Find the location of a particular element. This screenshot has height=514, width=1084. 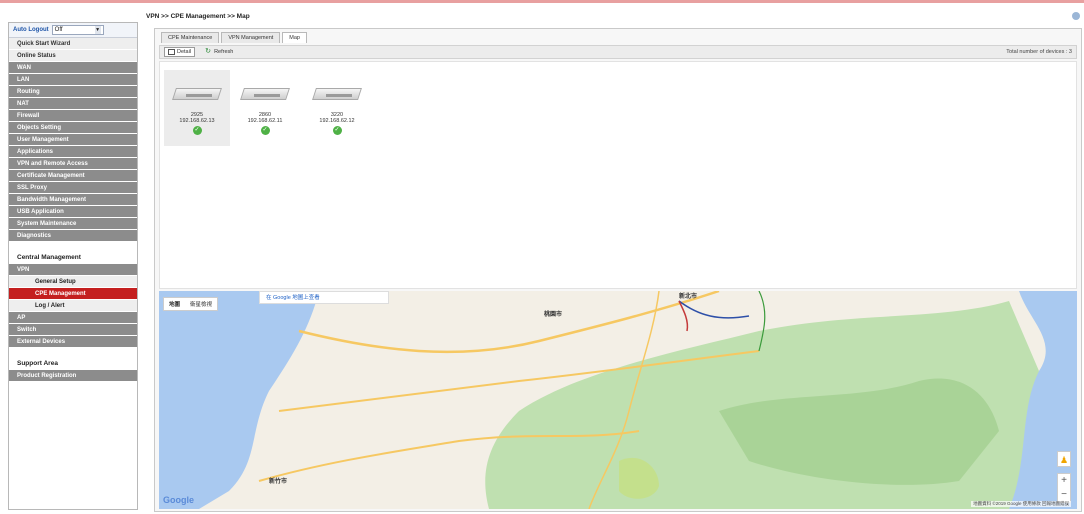

device-ip: 192.168.62.13 is located at coordinates (197, 121).